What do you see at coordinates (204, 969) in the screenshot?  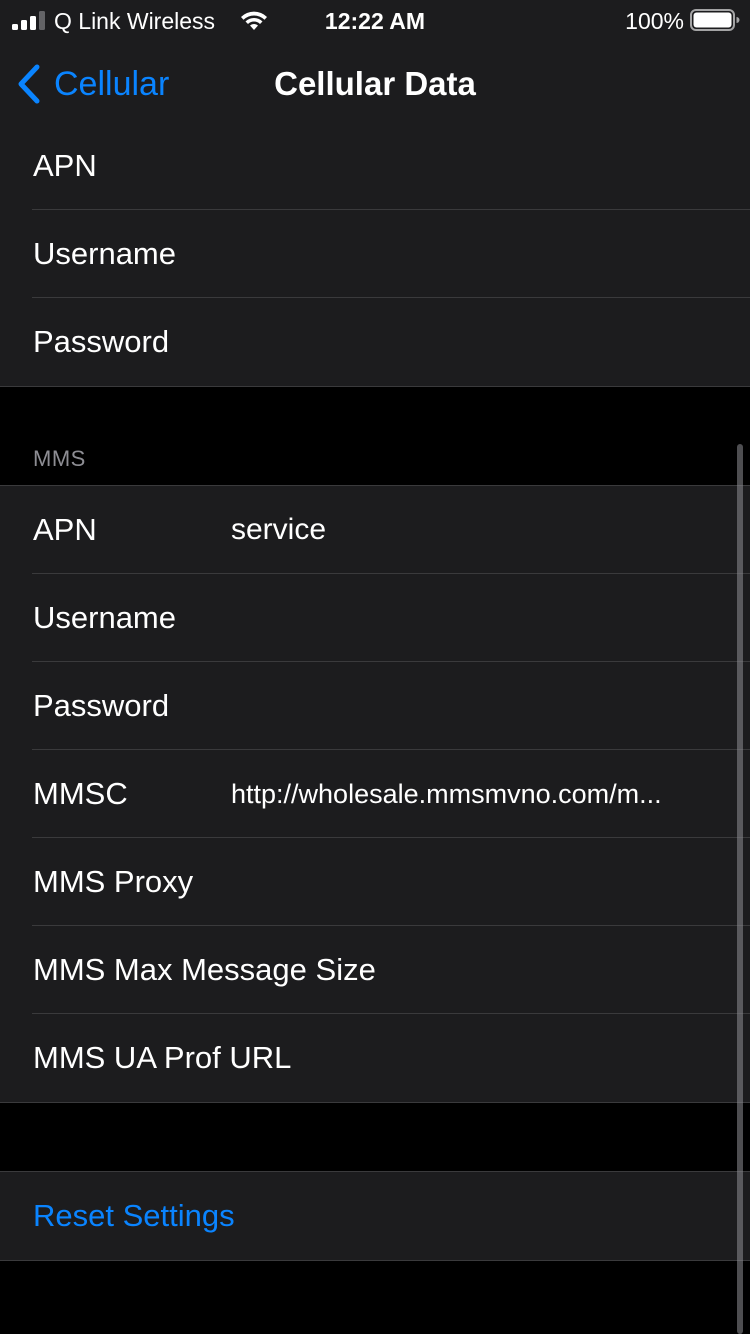 I see `row-label: MMS Max Message Size` at bounding box center [204, 969].